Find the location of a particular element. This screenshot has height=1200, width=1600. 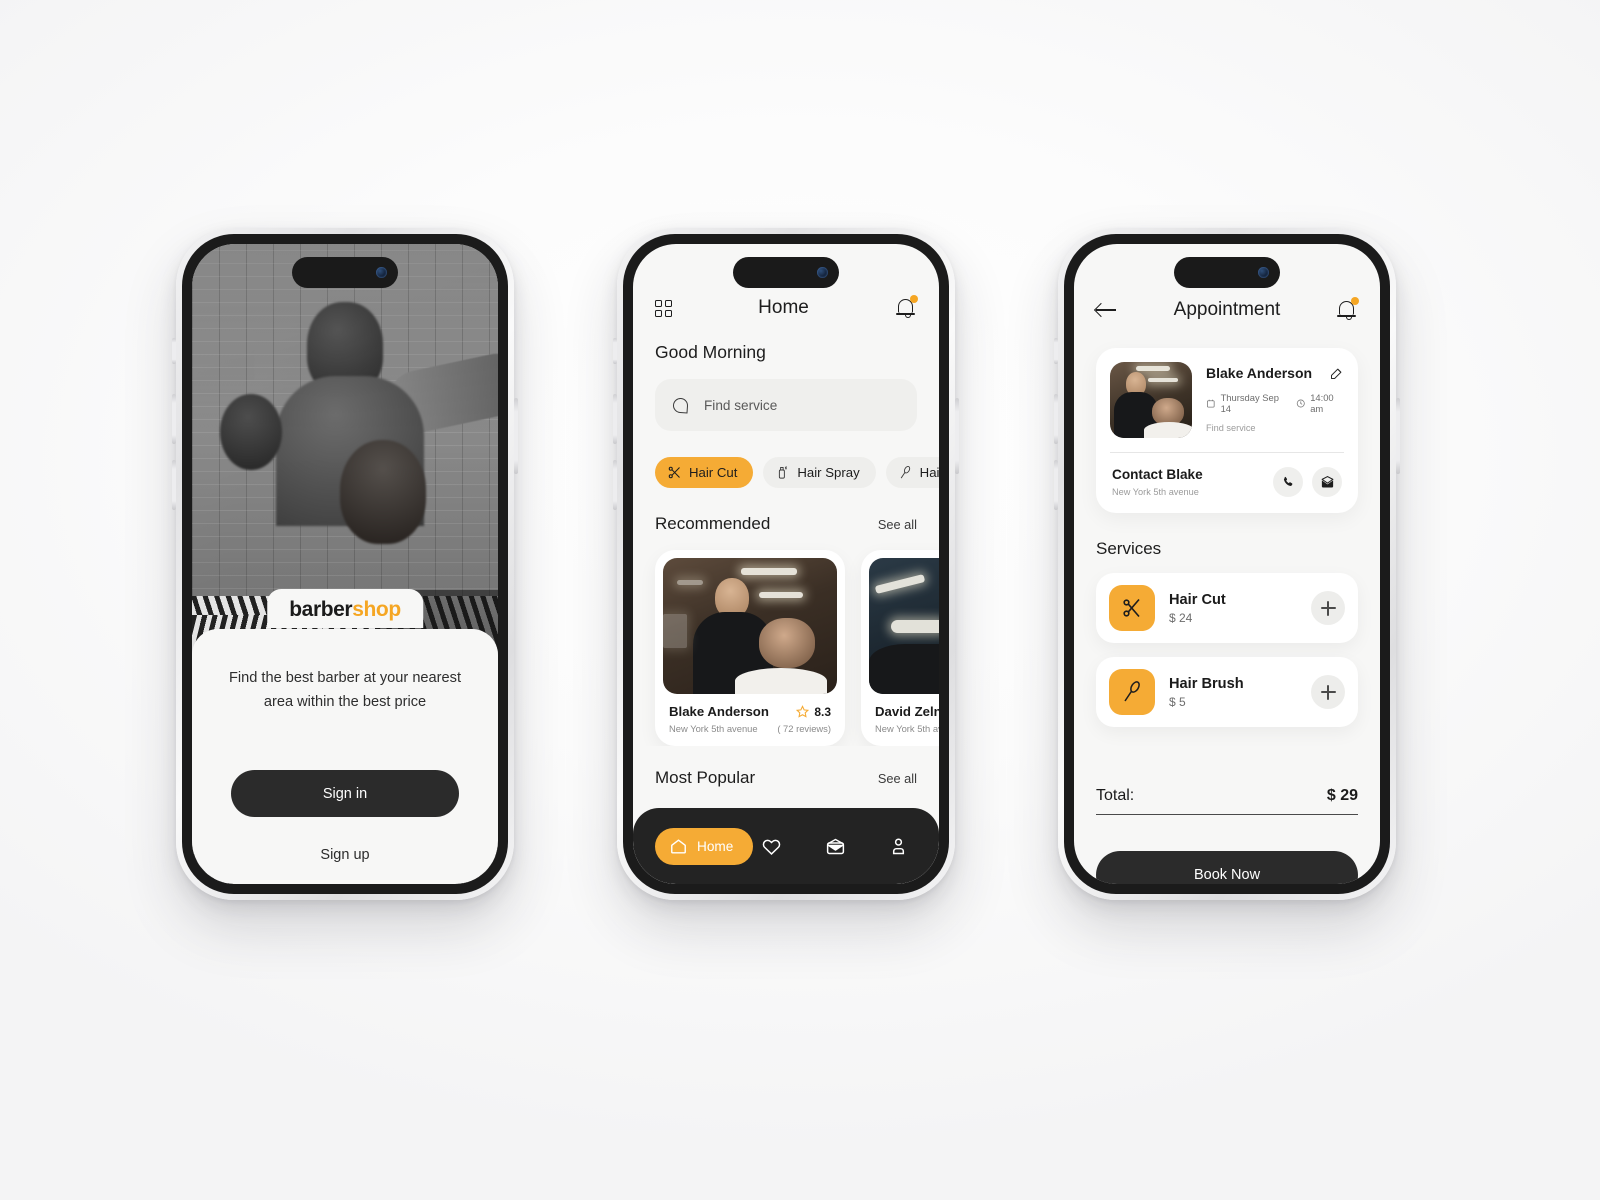

scissors-icon is located at coordinates (1131, 608).